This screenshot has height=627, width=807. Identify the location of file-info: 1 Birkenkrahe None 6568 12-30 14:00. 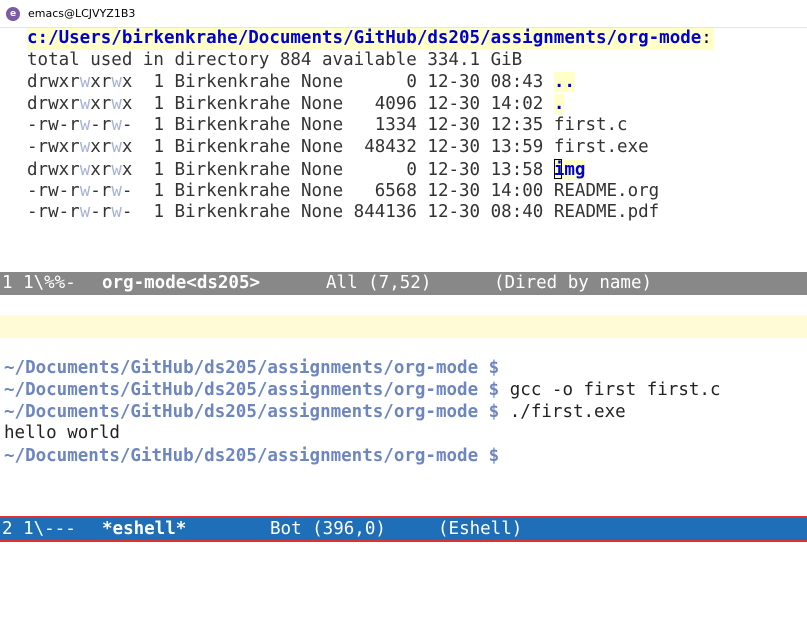
(343, 190).